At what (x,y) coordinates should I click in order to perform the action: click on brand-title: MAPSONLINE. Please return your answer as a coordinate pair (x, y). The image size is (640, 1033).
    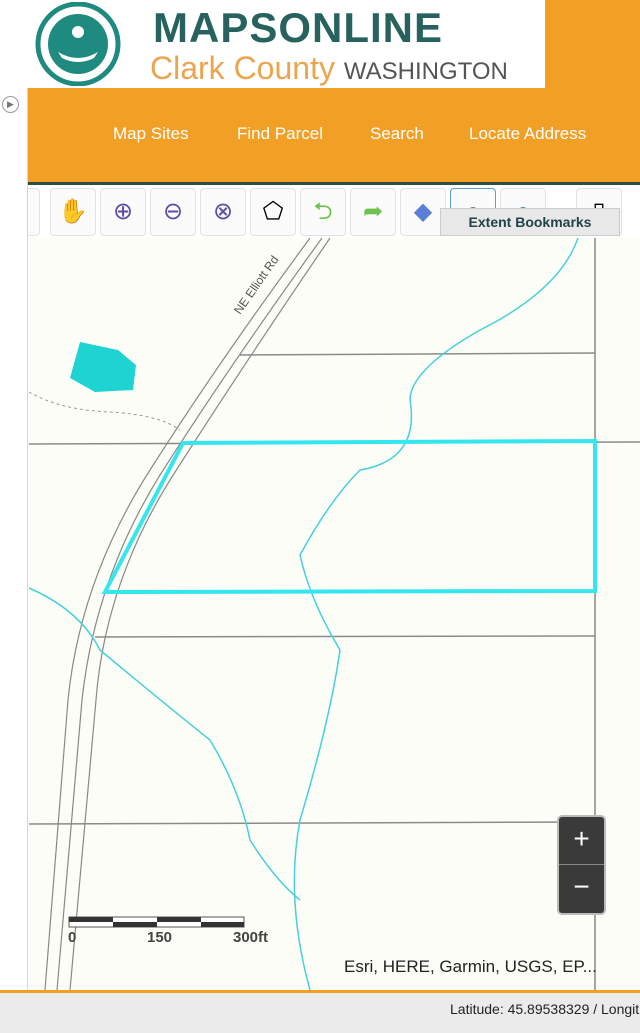
    Looking at the image, I should click on (298, 27).